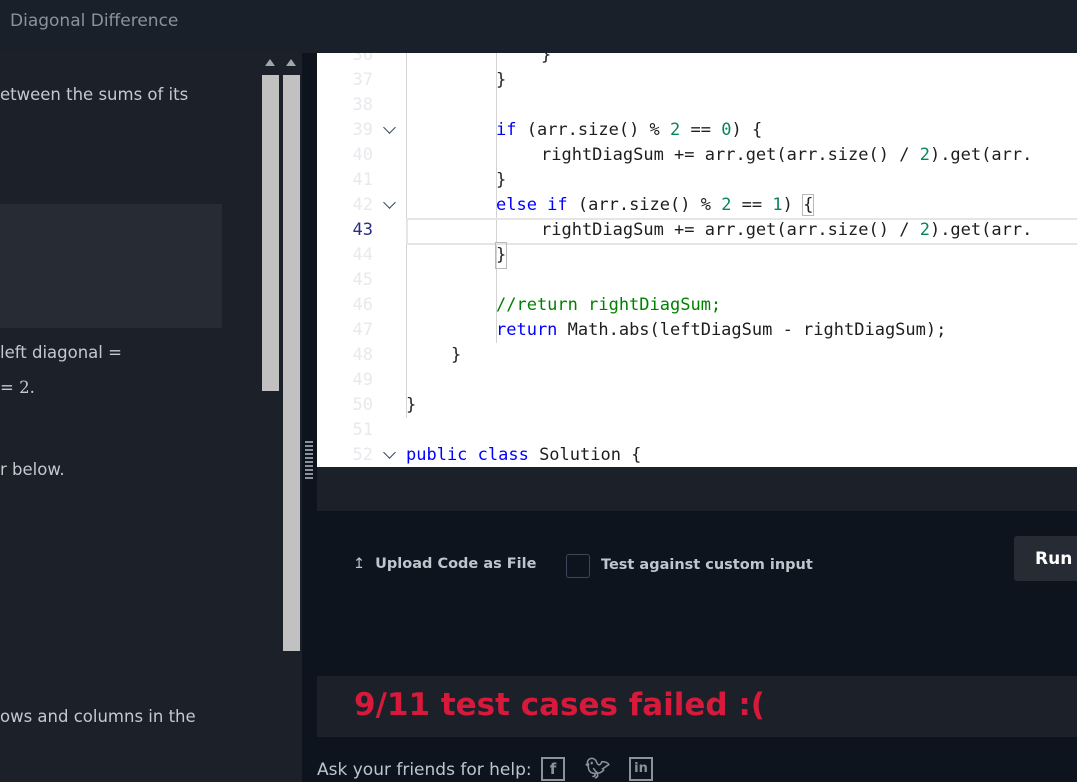 The width and height of the screenshot is (1077, 782). I want to click on top-bar: Diagonal Difference, so click(538, 26).